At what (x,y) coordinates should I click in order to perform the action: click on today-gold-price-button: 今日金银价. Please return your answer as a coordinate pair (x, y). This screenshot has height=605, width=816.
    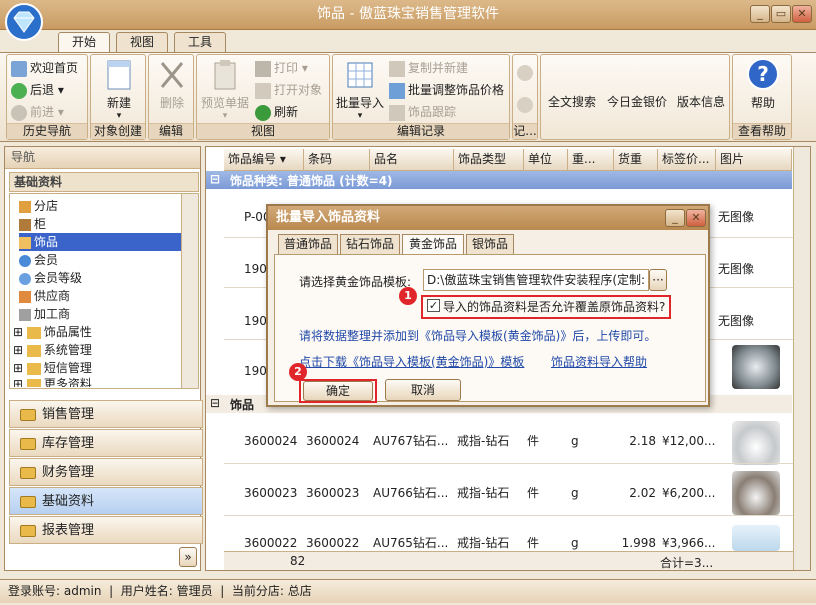
    Looking at the image, I should click on (637, 101).